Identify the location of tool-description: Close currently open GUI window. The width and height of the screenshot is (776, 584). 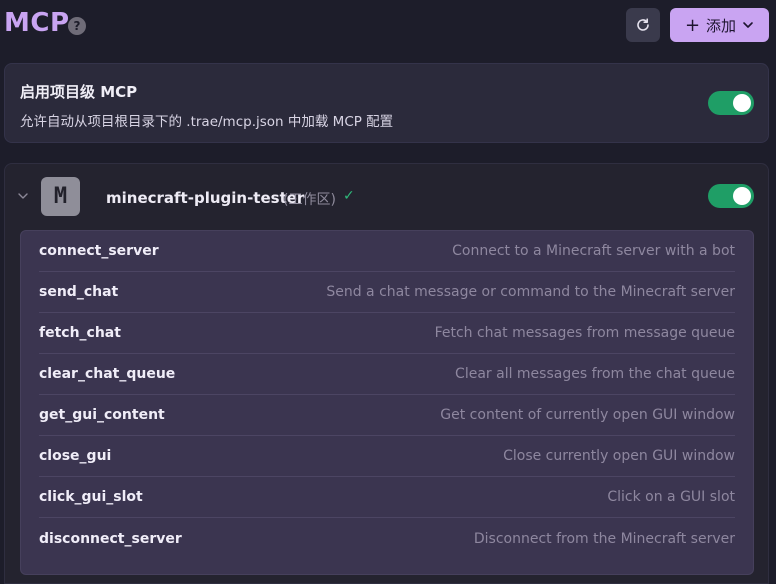
(619, 456).